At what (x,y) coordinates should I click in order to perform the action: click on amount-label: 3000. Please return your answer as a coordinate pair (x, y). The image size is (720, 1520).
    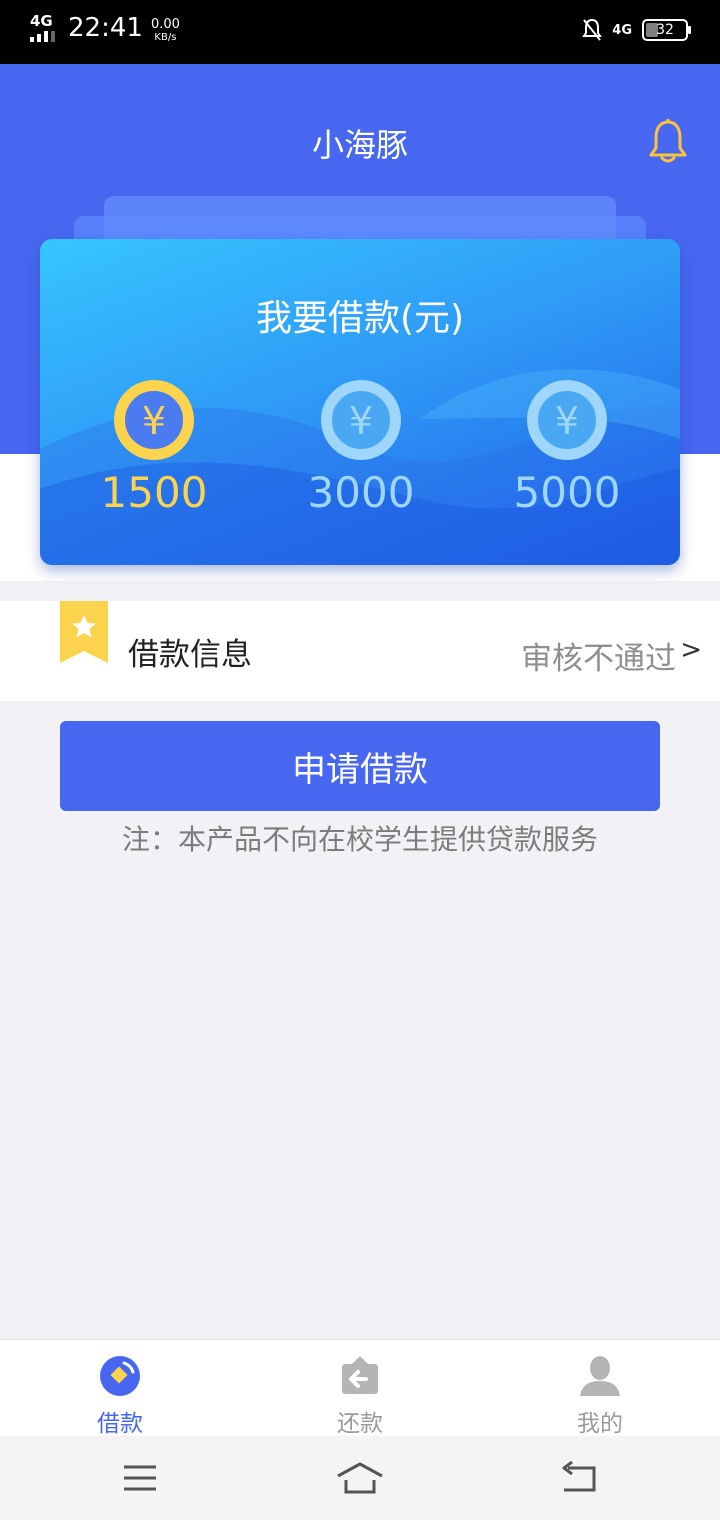
    Looking at the image, I should click on (361, 492).